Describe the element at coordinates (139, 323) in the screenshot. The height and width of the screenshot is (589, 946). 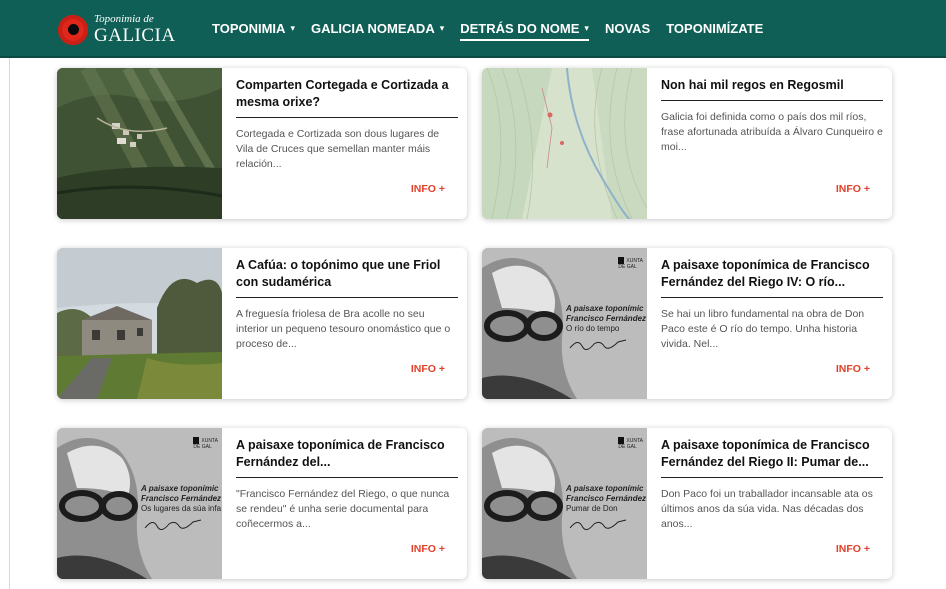
I see `landscape-photo-image` at that location.